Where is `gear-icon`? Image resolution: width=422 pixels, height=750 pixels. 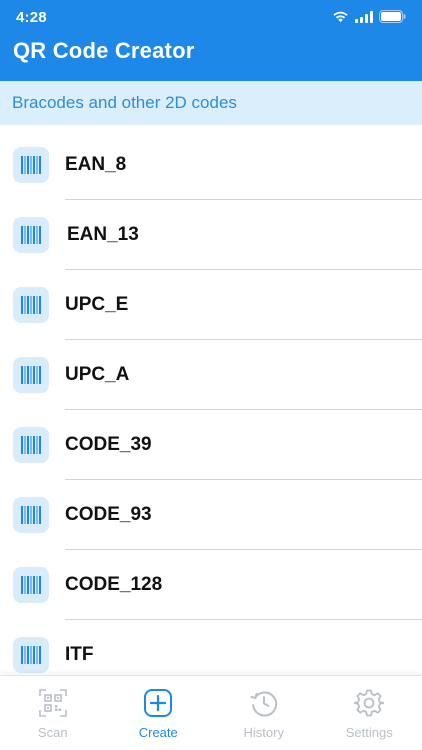 gear-icon is located at coordinates (369, 703).